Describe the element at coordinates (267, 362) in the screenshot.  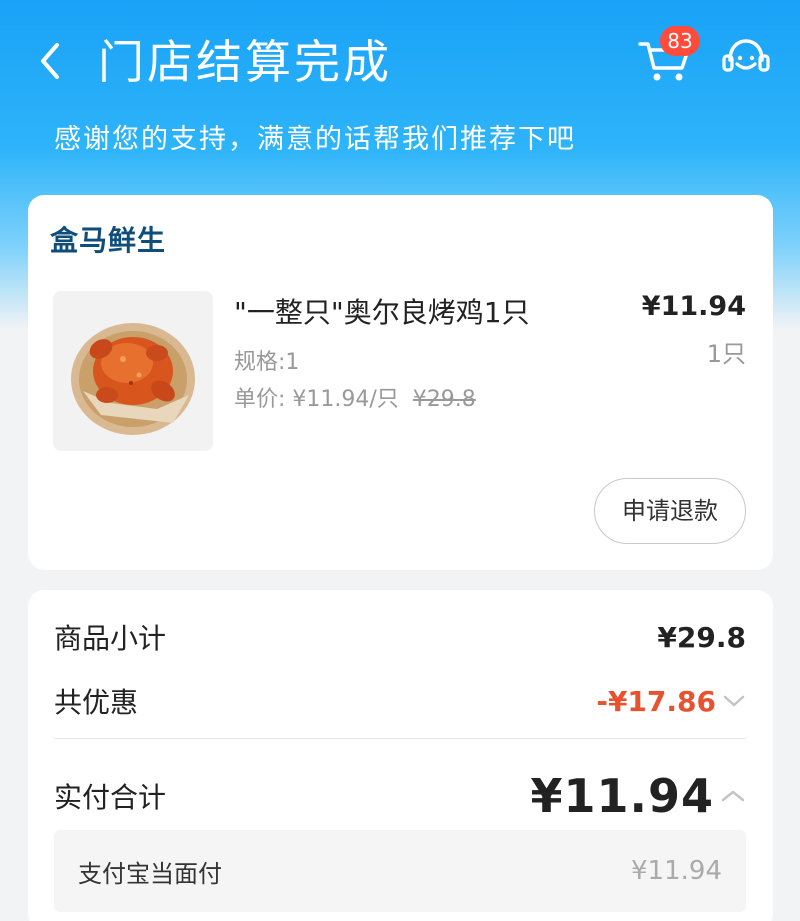
I see `product-spec: 规格:1` at that location.